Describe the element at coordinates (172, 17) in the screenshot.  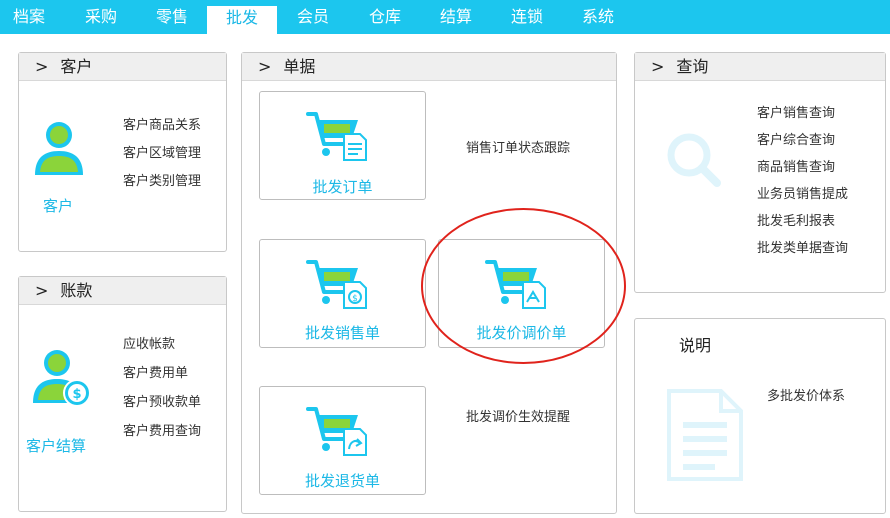
I see `nav-tab-retail: 零售` at that location.